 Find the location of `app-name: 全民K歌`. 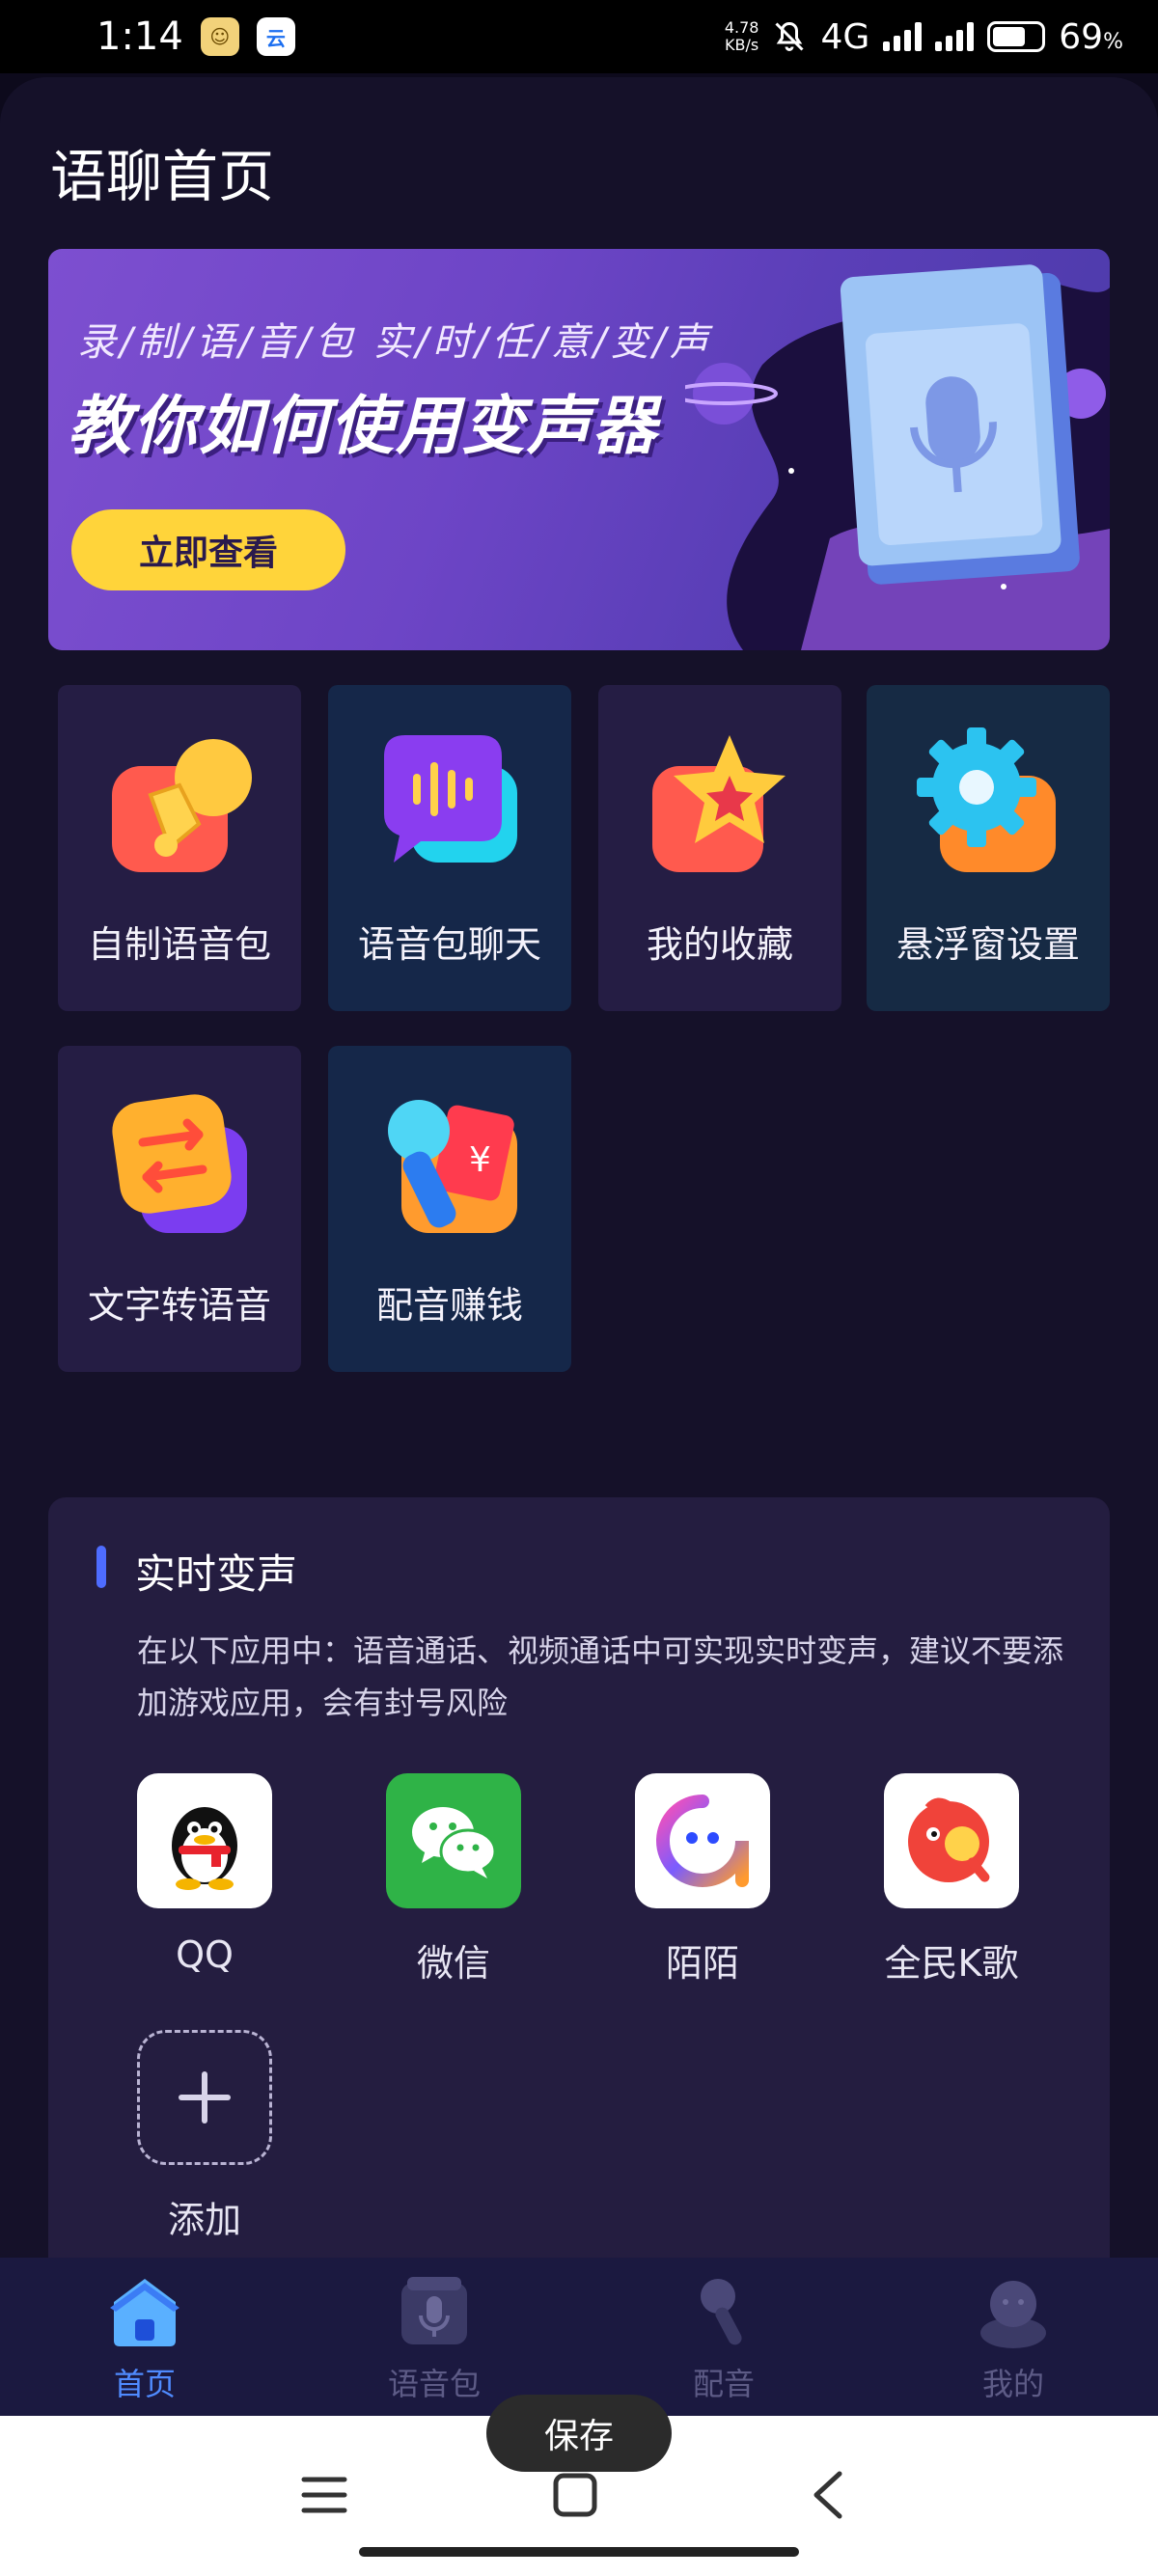

app-name: 全民K歌 is located at coordinates (951, 1963).